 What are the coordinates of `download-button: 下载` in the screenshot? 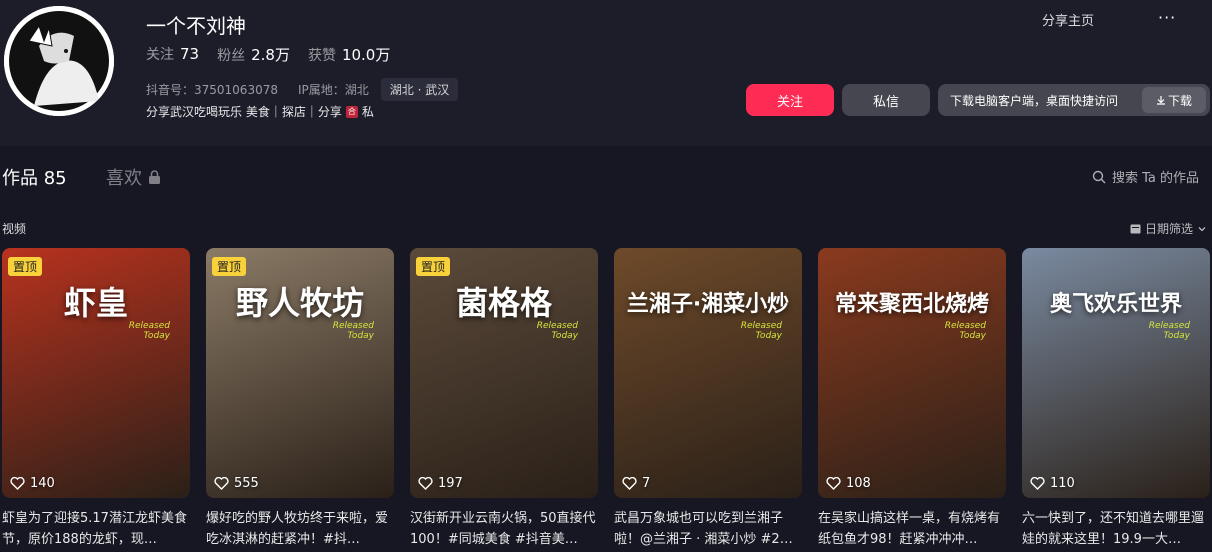 It's located at (1174, 100).